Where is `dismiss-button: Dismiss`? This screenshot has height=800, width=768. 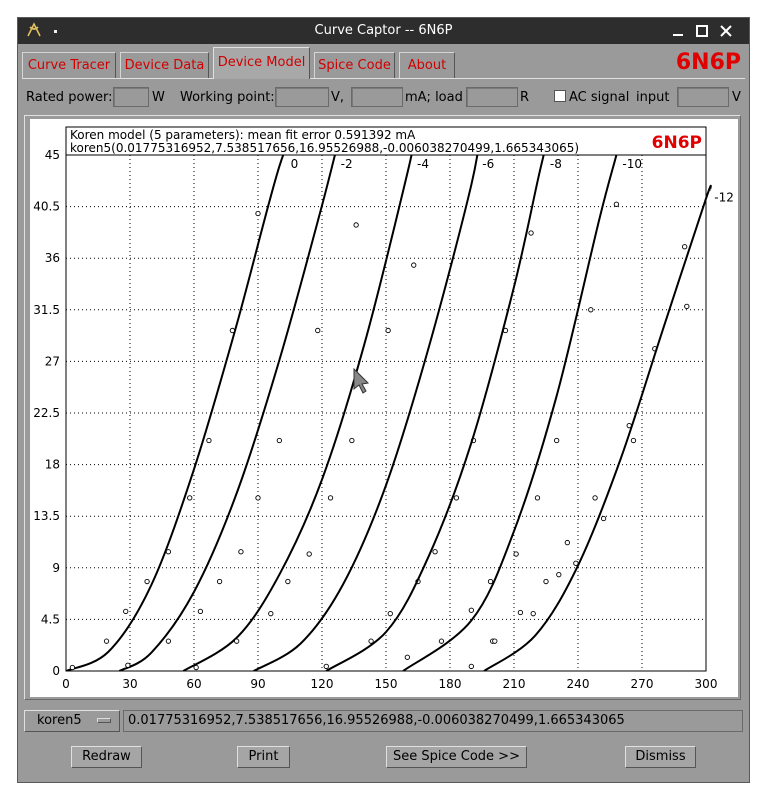
dismiss-button: Dismiss is located at coordinates (660, 757).